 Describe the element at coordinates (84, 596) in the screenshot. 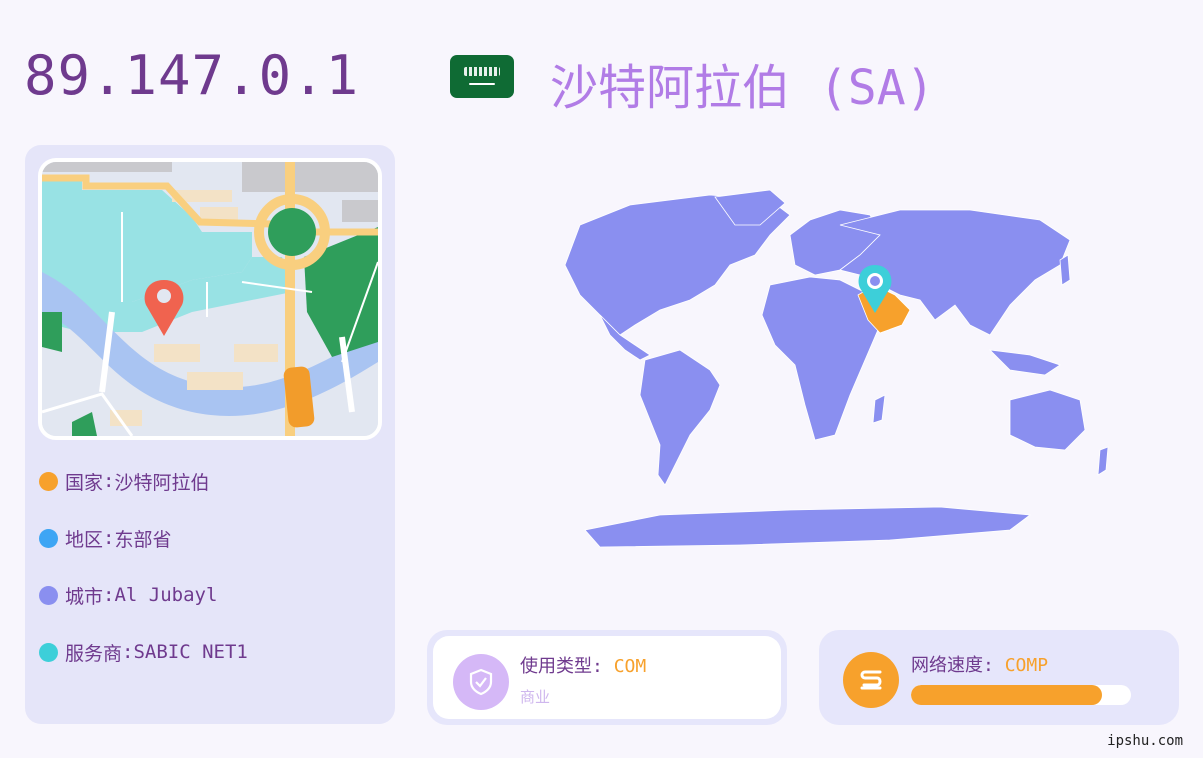

I see `info-city-label: 城市` at that location.